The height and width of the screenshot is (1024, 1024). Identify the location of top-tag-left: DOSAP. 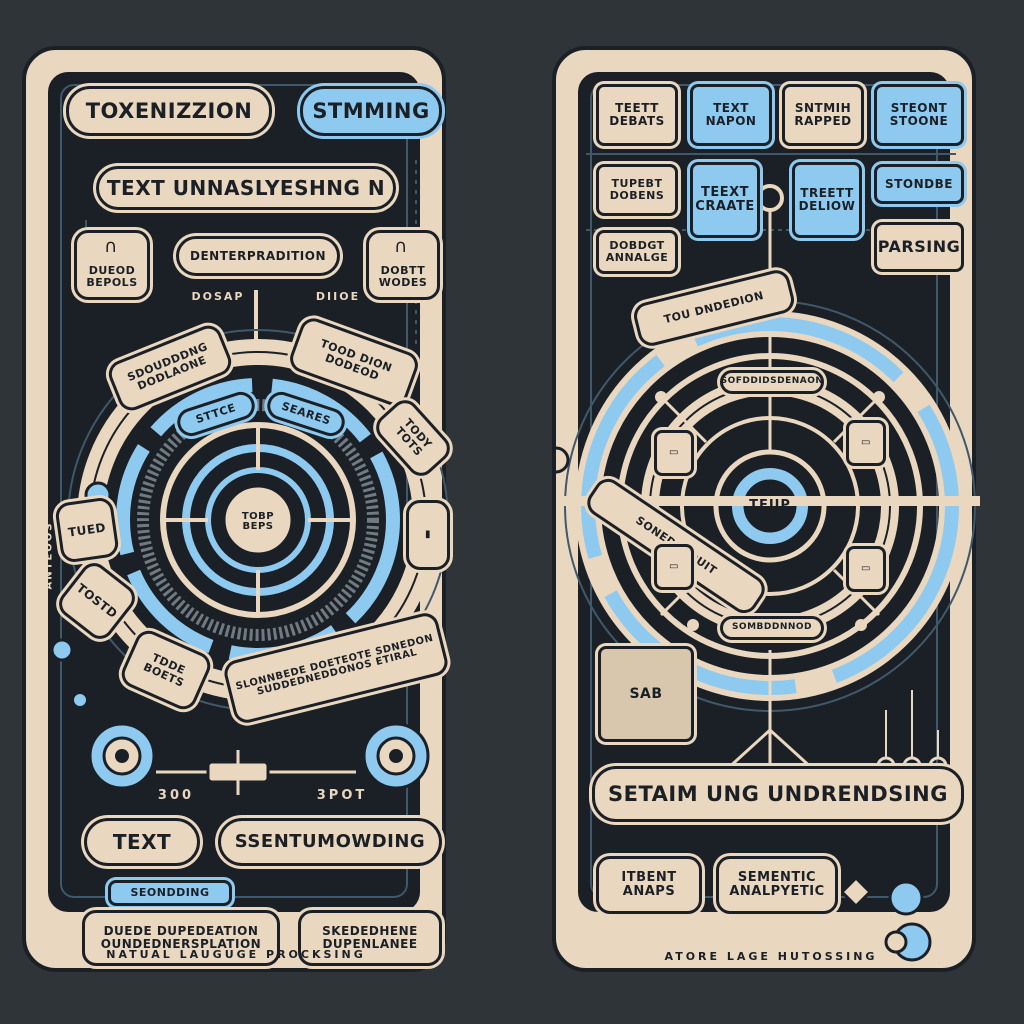
(218, 296).